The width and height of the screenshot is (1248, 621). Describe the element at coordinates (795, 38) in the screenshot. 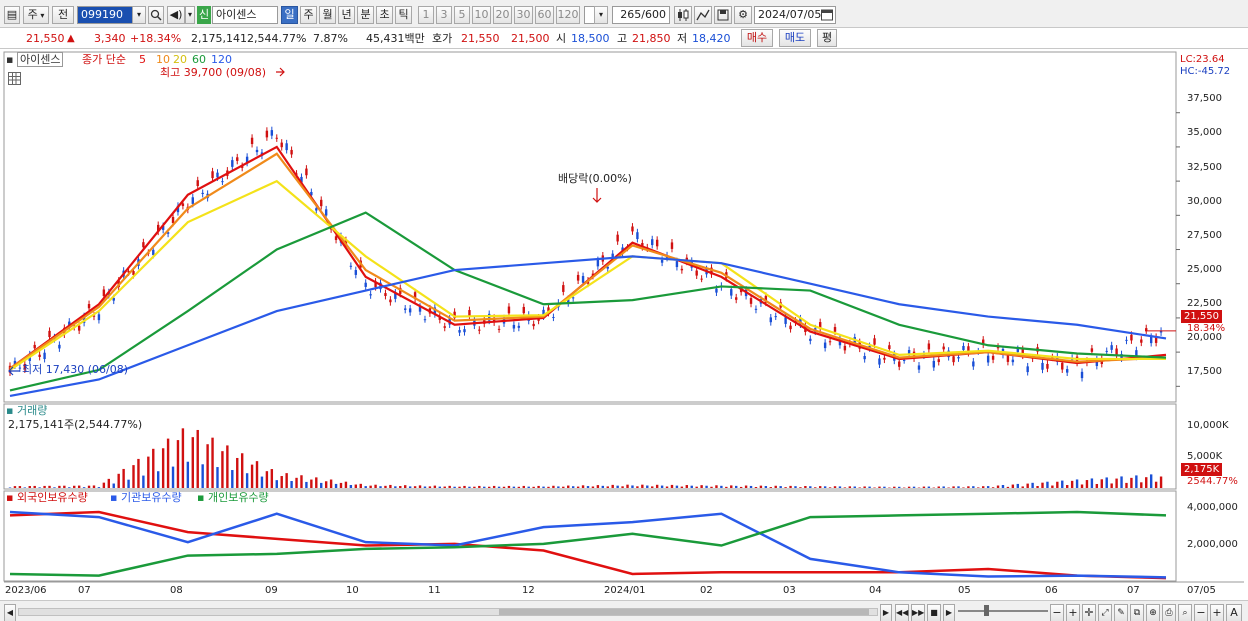

I see `sell-button: 매도` at that location.